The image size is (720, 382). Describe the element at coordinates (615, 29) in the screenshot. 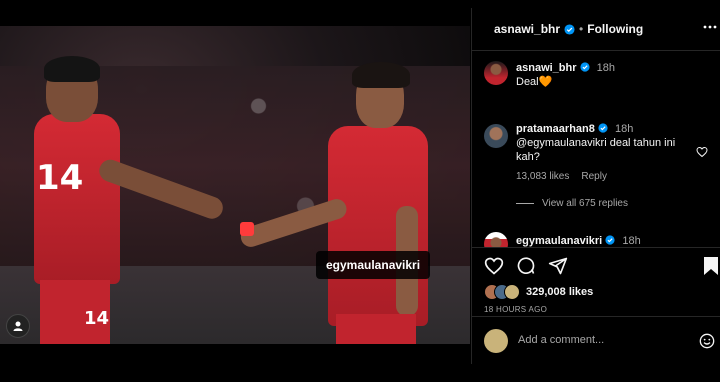

I see `following-button: Following` at that location.